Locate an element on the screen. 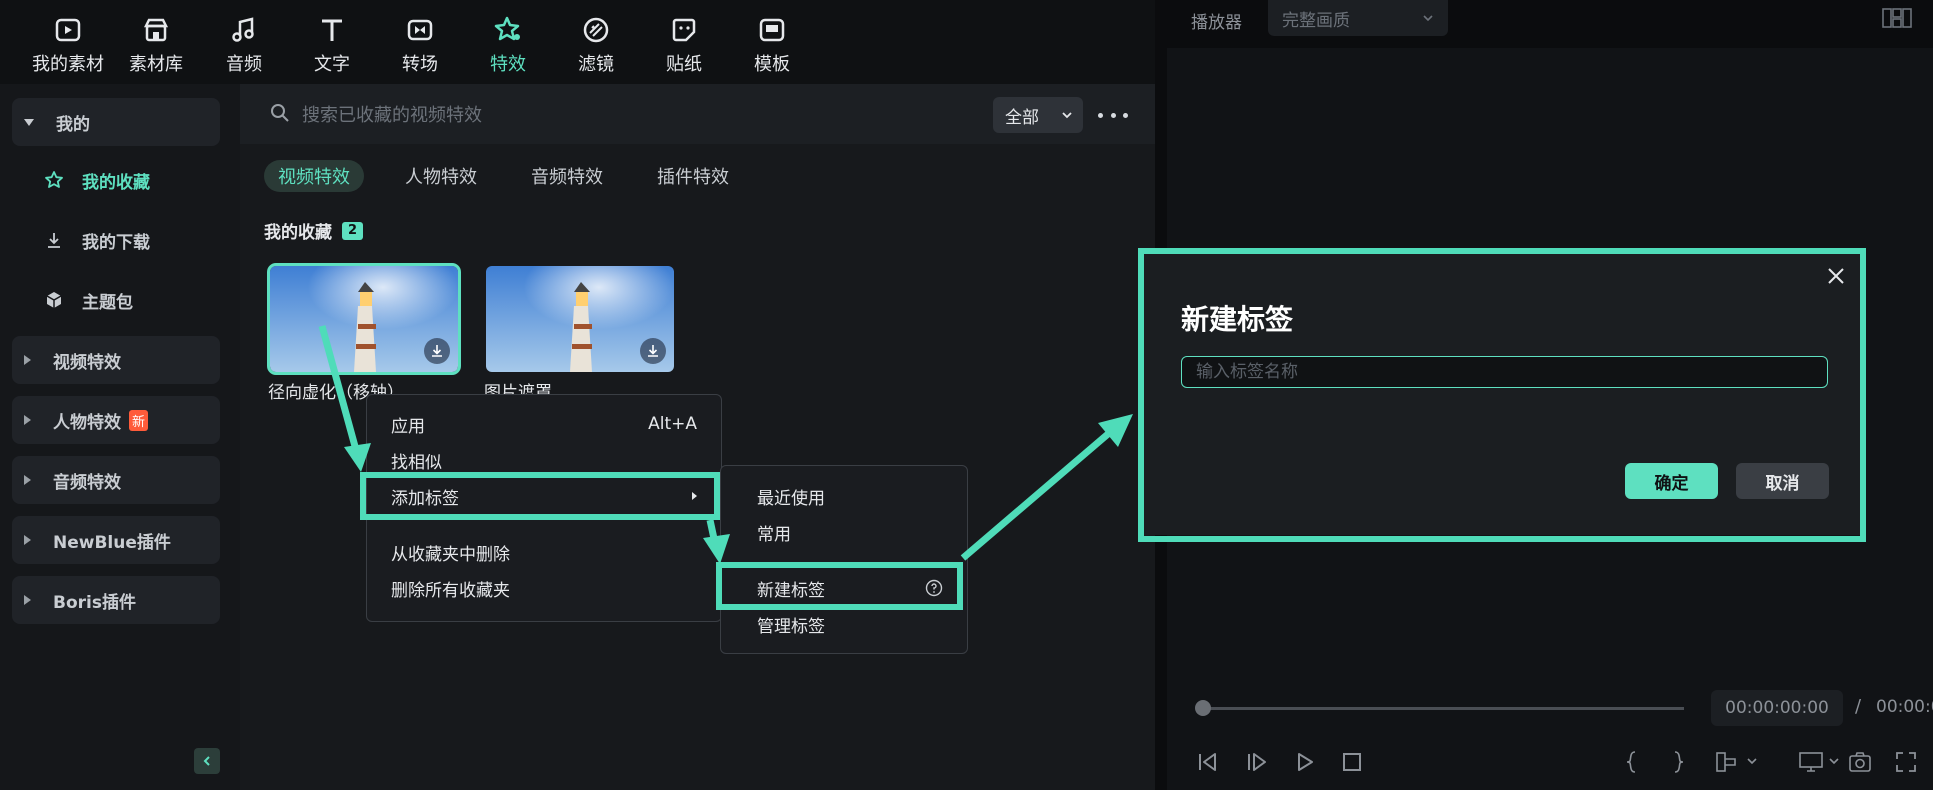  insert-icon is located at coordinates (1737, 762).